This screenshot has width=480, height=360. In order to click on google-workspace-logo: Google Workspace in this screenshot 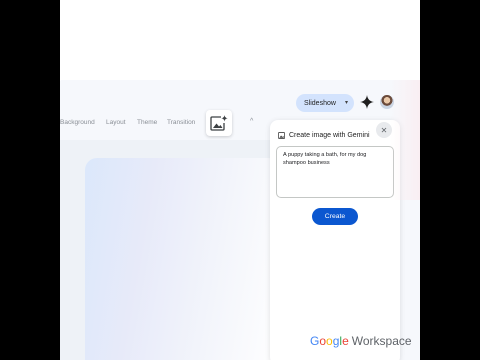, I will do `click(361, 341)`.